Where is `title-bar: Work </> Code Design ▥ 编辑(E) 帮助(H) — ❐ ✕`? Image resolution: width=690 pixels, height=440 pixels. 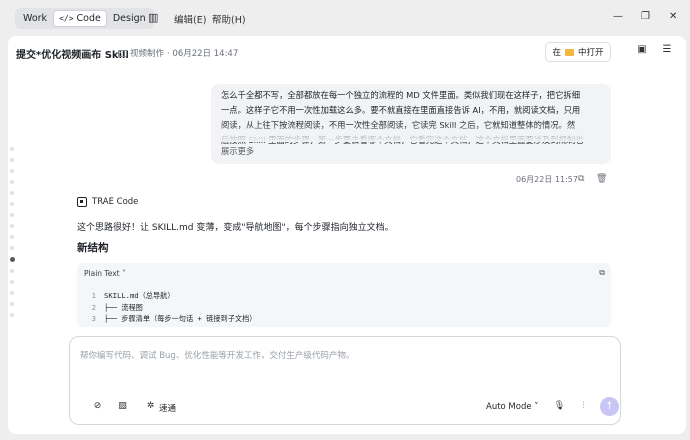 title-bar: Work </> Code Design ▥ 编辑(E) 帮助(H) — ❐ ✕ is located at coordinates (345, 18).